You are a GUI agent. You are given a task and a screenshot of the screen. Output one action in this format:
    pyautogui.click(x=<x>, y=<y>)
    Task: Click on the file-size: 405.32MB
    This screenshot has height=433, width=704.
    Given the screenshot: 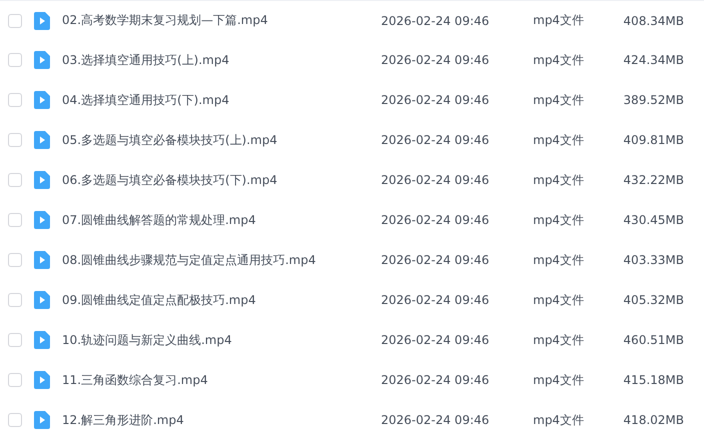 What is the action you would take?
    pyautogui.click(x=653, y=300)
    